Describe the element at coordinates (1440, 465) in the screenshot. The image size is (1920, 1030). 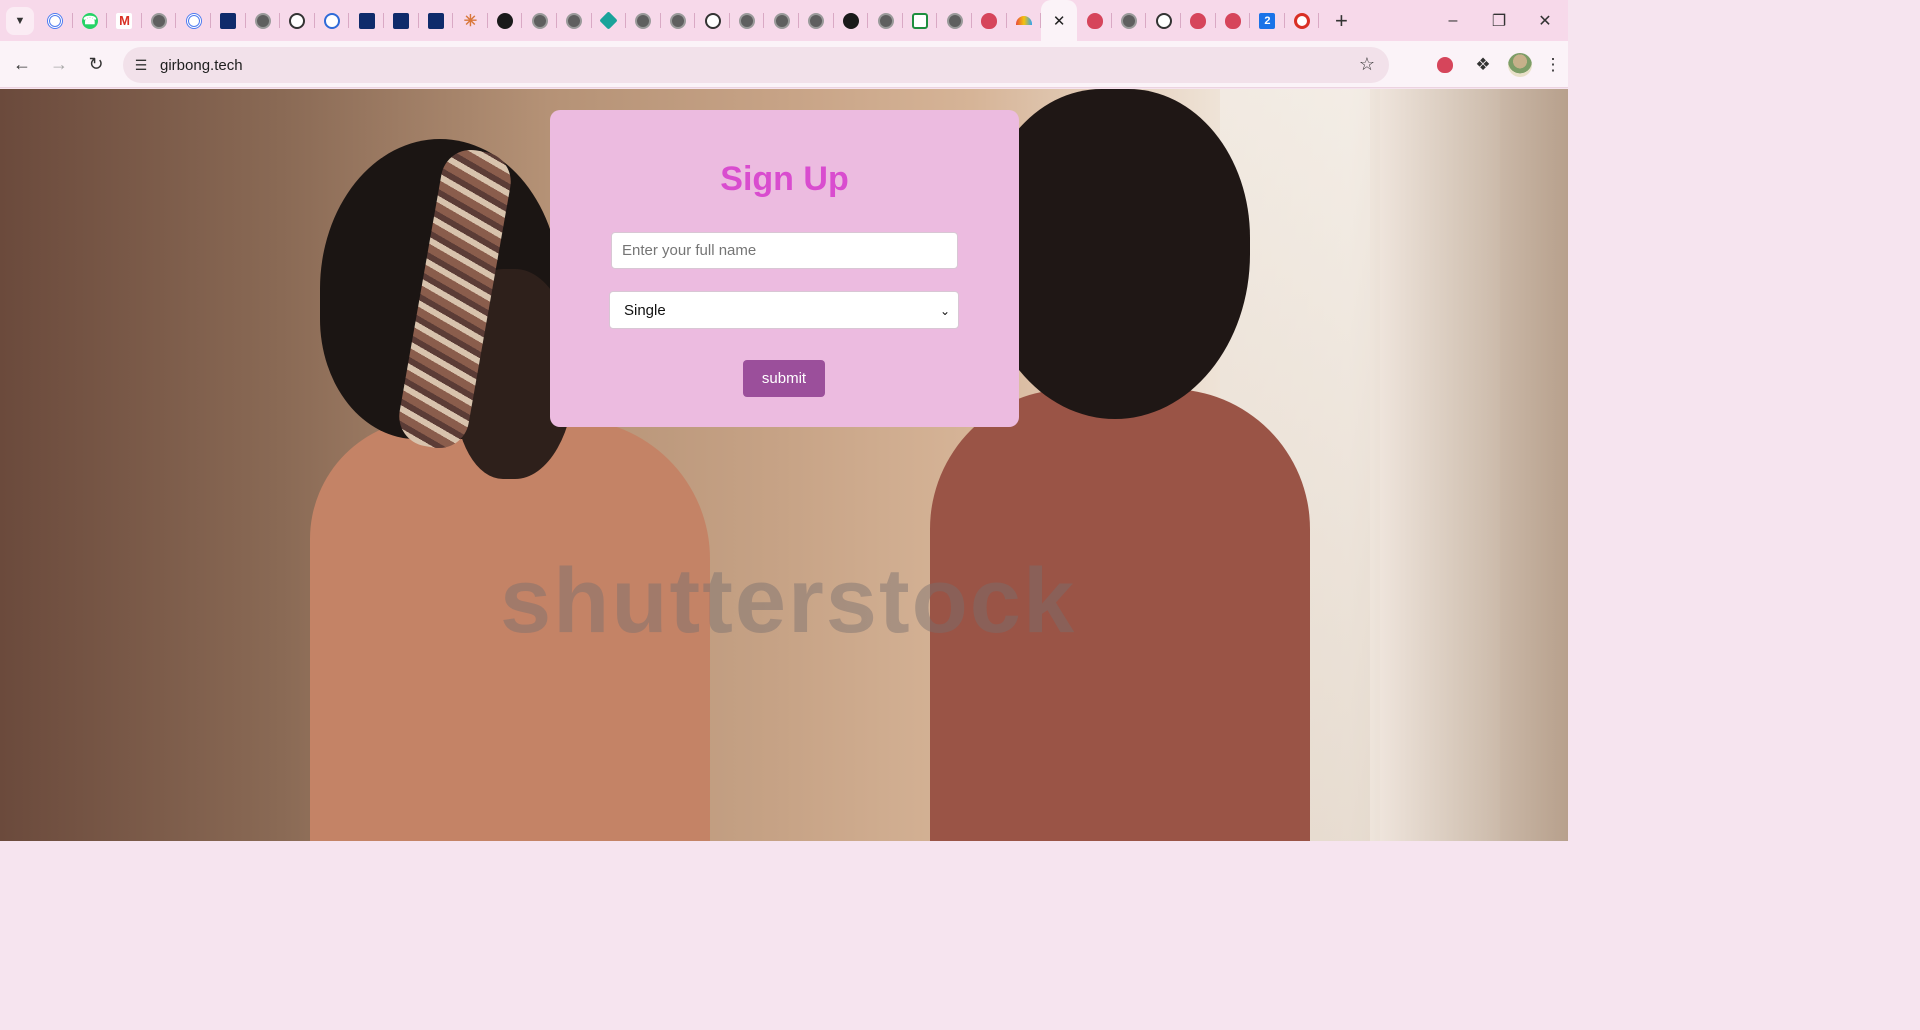
I see `background-pillar` at that location.